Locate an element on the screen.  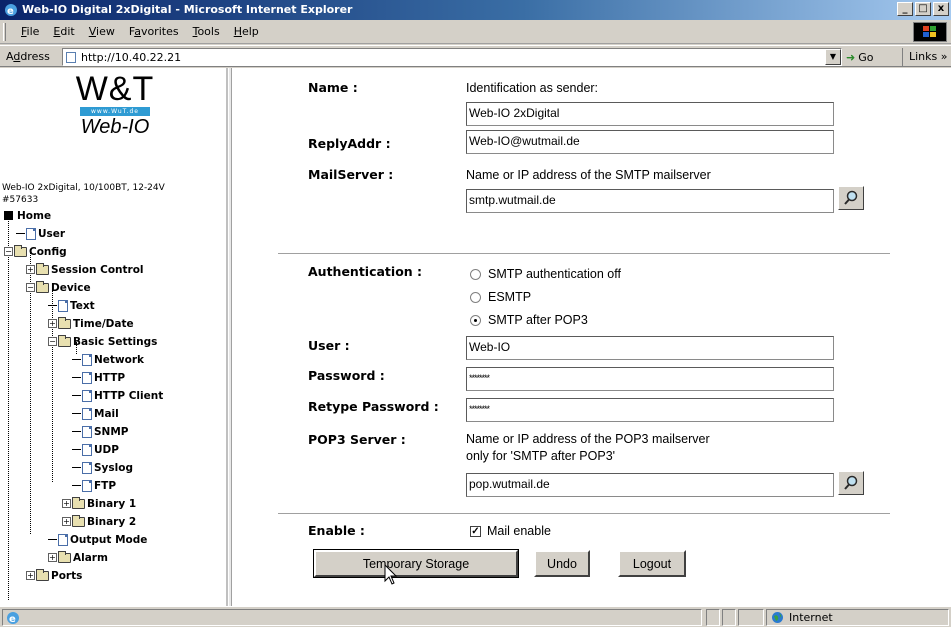
menu-item: Tools is located at coordinates (206, 31).